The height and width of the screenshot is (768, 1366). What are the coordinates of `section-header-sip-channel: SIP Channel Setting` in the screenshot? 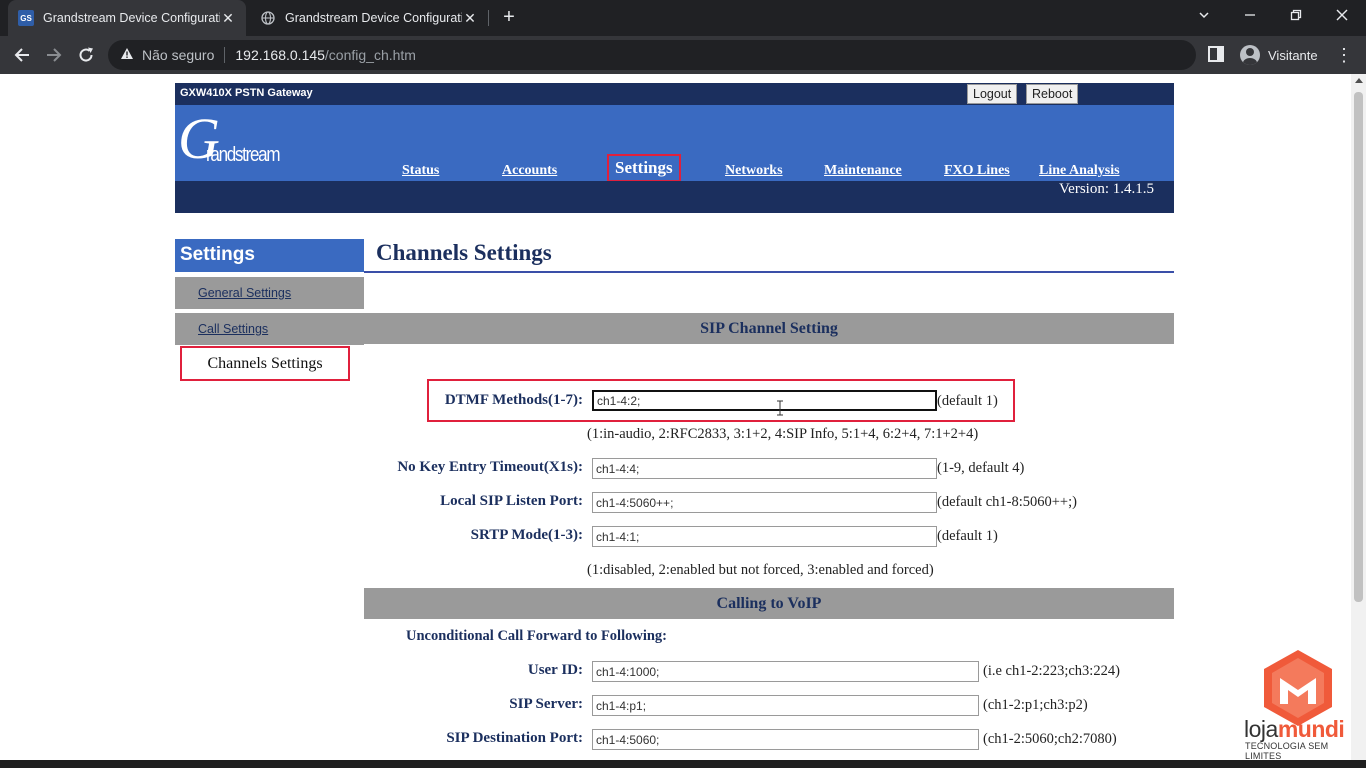 It's located at (769, 328).